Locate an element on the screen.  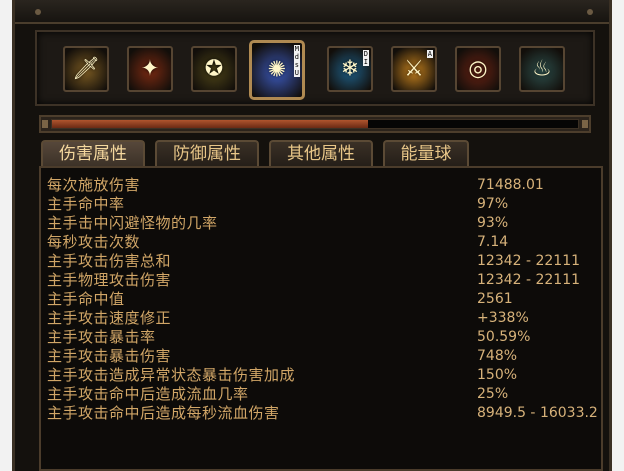
sword-skill-icon: 🗡 is located at coordinates (86, 69).